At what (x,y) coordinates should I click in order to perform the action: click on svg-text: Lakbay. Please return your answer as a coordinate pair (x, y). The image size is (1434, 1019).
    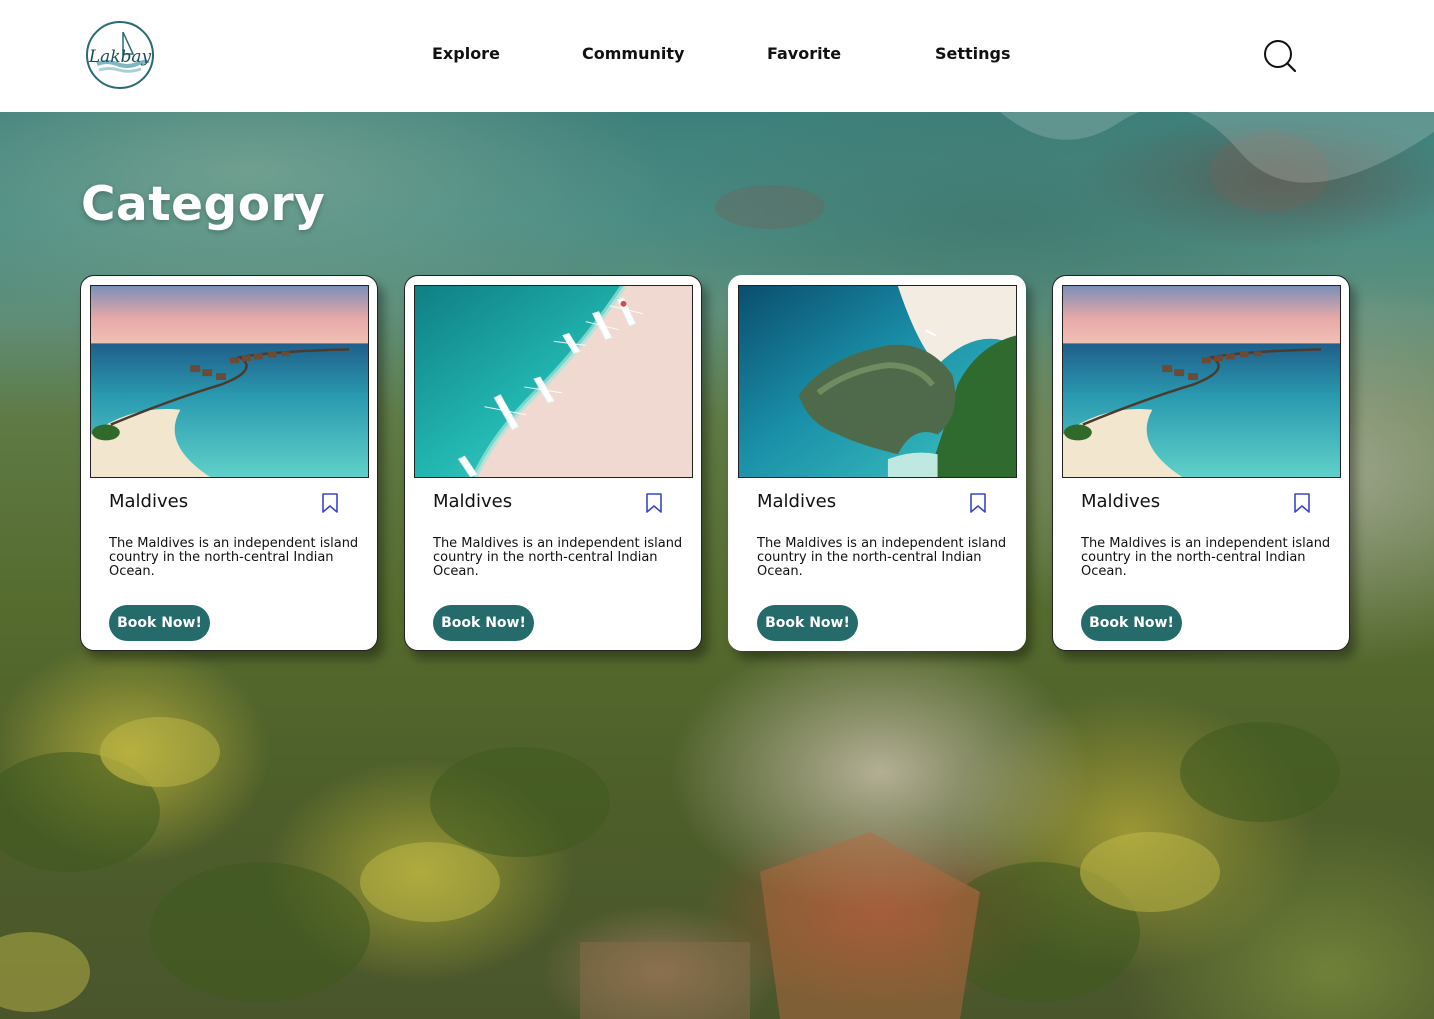
    Looking at the image, I should click on (120, 57).